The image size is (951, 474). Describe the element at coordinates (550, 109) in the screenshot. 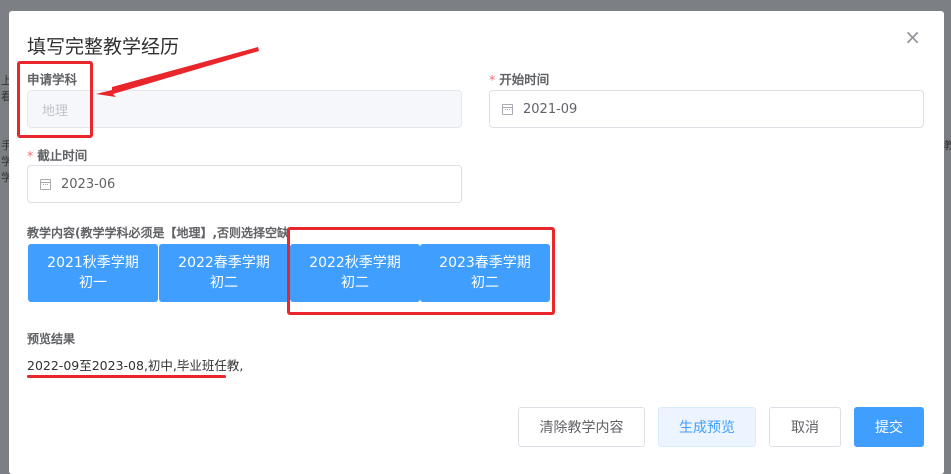

I see `start-time-value: 2021-09` at that location.